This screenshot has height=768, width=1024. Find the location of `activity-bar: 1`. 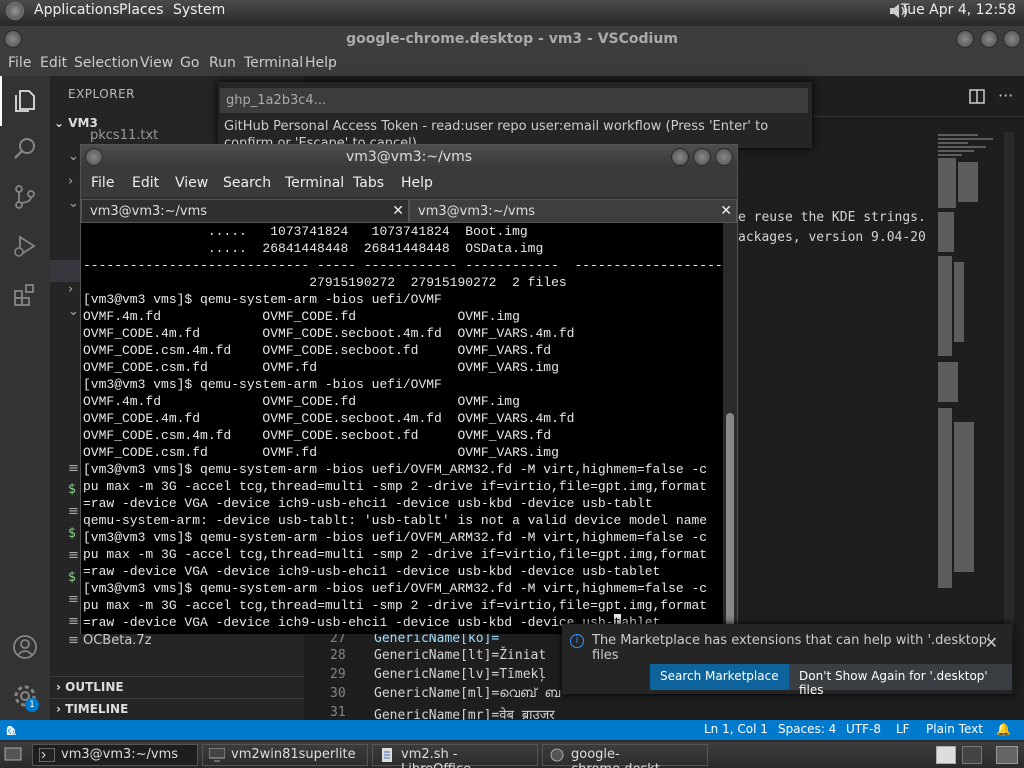

activity-bar: 1 is located at coordinates (25, 398).